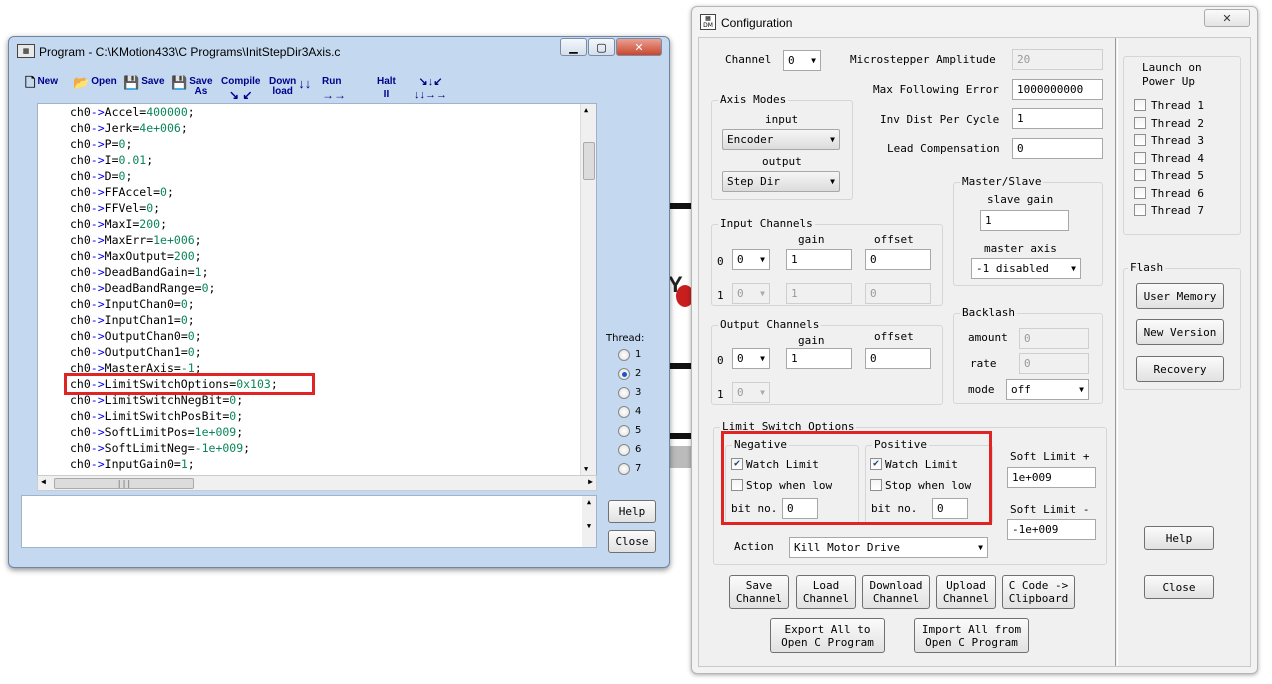  I want to click on save-channel-button: Save Channel, so click(759, 592).